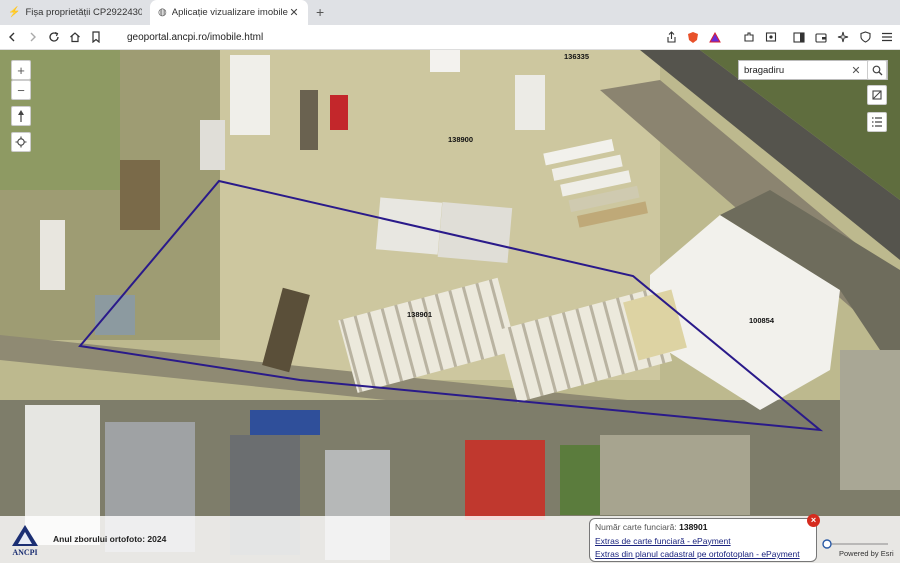 The width and height of the screenshot is (900, 563). I want to click on popup-close-button: ×, so click(813, 520).